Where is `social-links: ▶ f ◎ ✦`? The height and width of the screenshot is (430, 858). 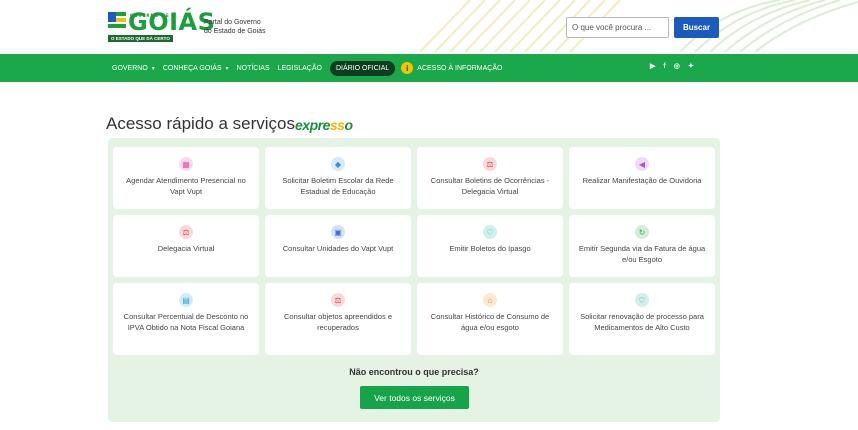
social-links: ▶ f ◎ ✦ is located at coordinates (676, 66).